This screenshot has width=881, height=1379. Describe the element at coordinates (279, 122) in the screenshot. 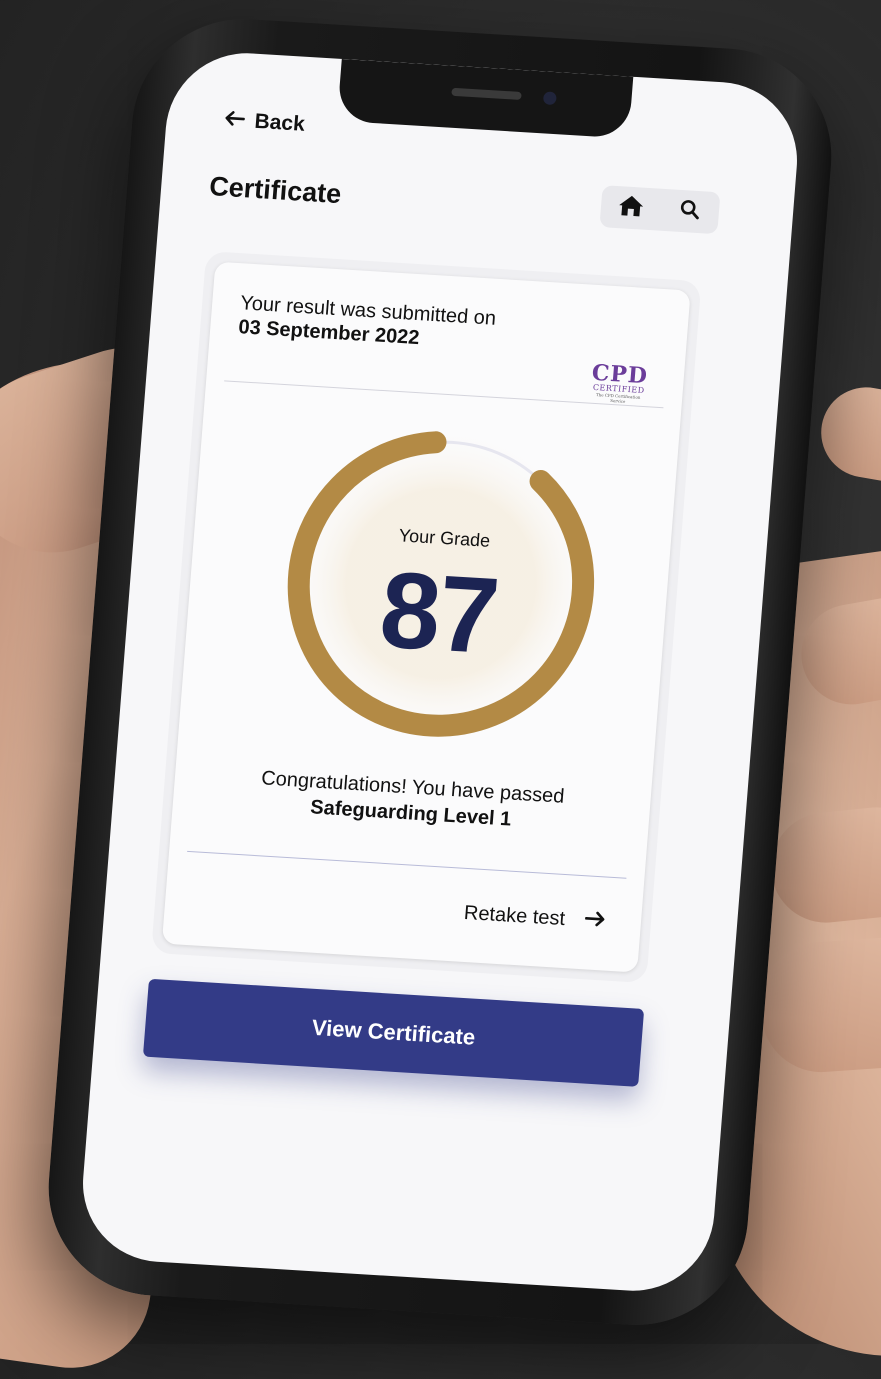

I see `back-label: Back` at that location.